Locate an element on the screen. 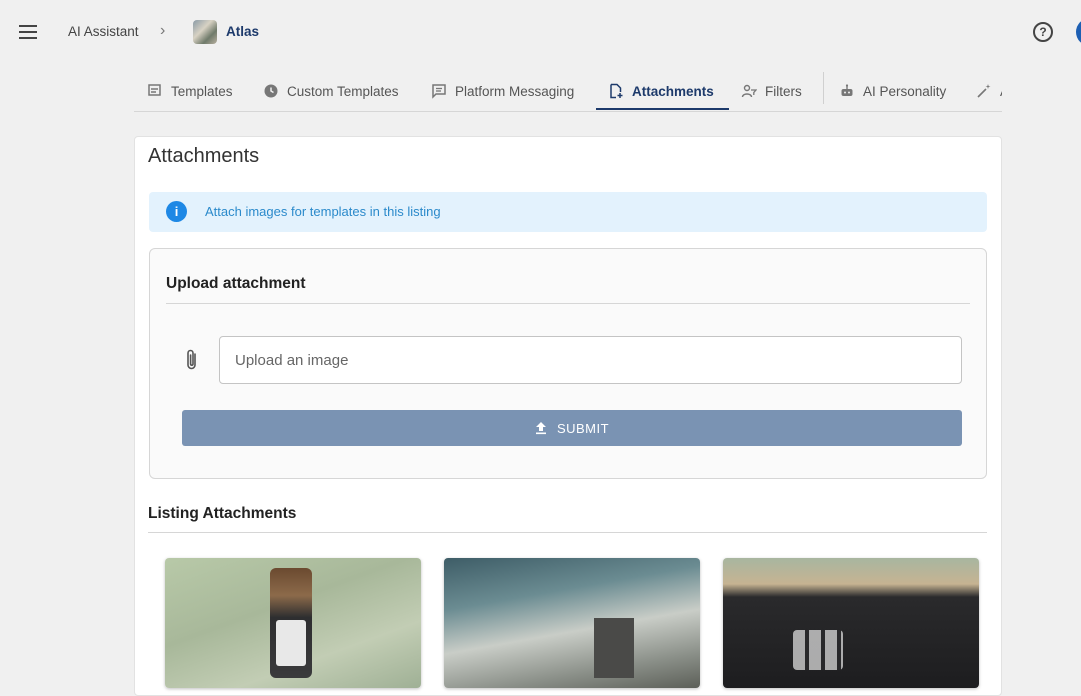  breadcrumb-root: AI Assistant is located at coordinates (103, 31).